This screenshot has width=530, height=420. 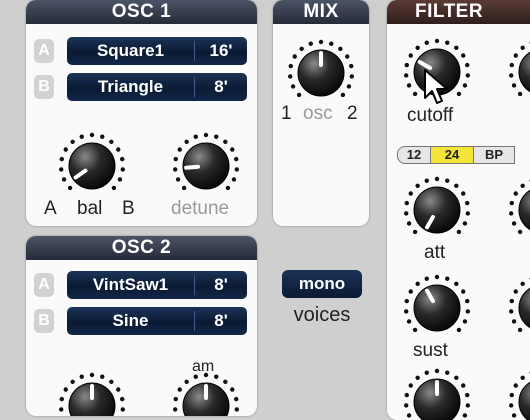 I want to click on osc2-wave-b-selector: Sine 8', so click(x=157, y=321).